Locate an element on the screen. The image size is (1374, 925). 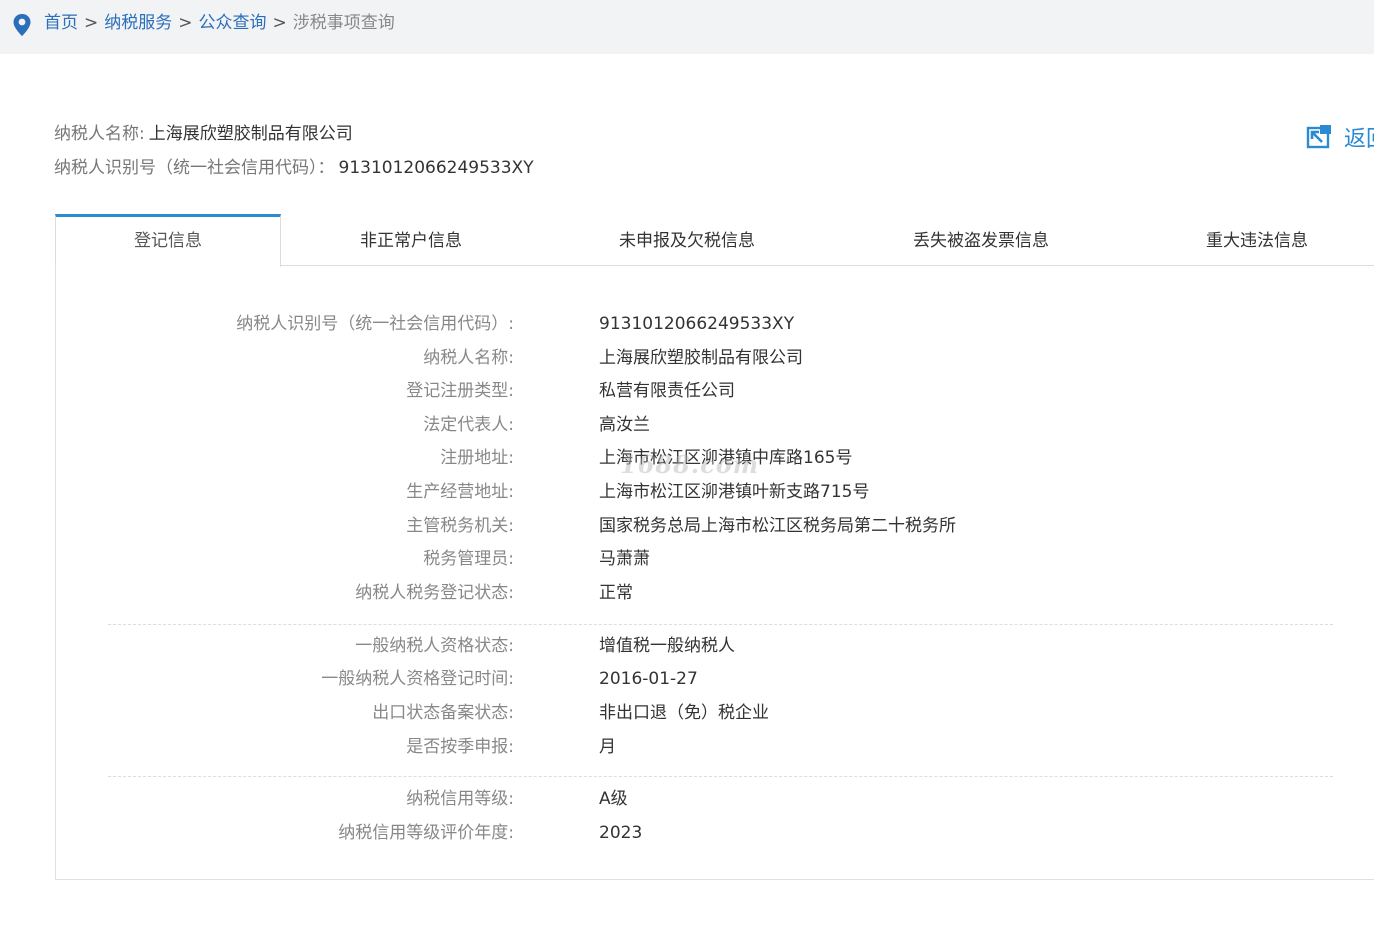
field-label: 纳税人名称: is located at coordinates (468, 358).